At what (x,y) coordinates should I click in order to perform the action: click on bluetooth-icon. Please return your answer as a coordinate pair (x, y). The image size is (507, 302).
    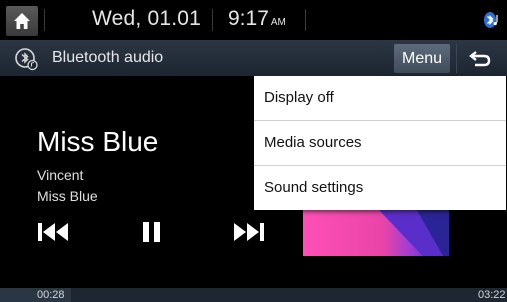
    Looking at the image, I should click on (491, 20).